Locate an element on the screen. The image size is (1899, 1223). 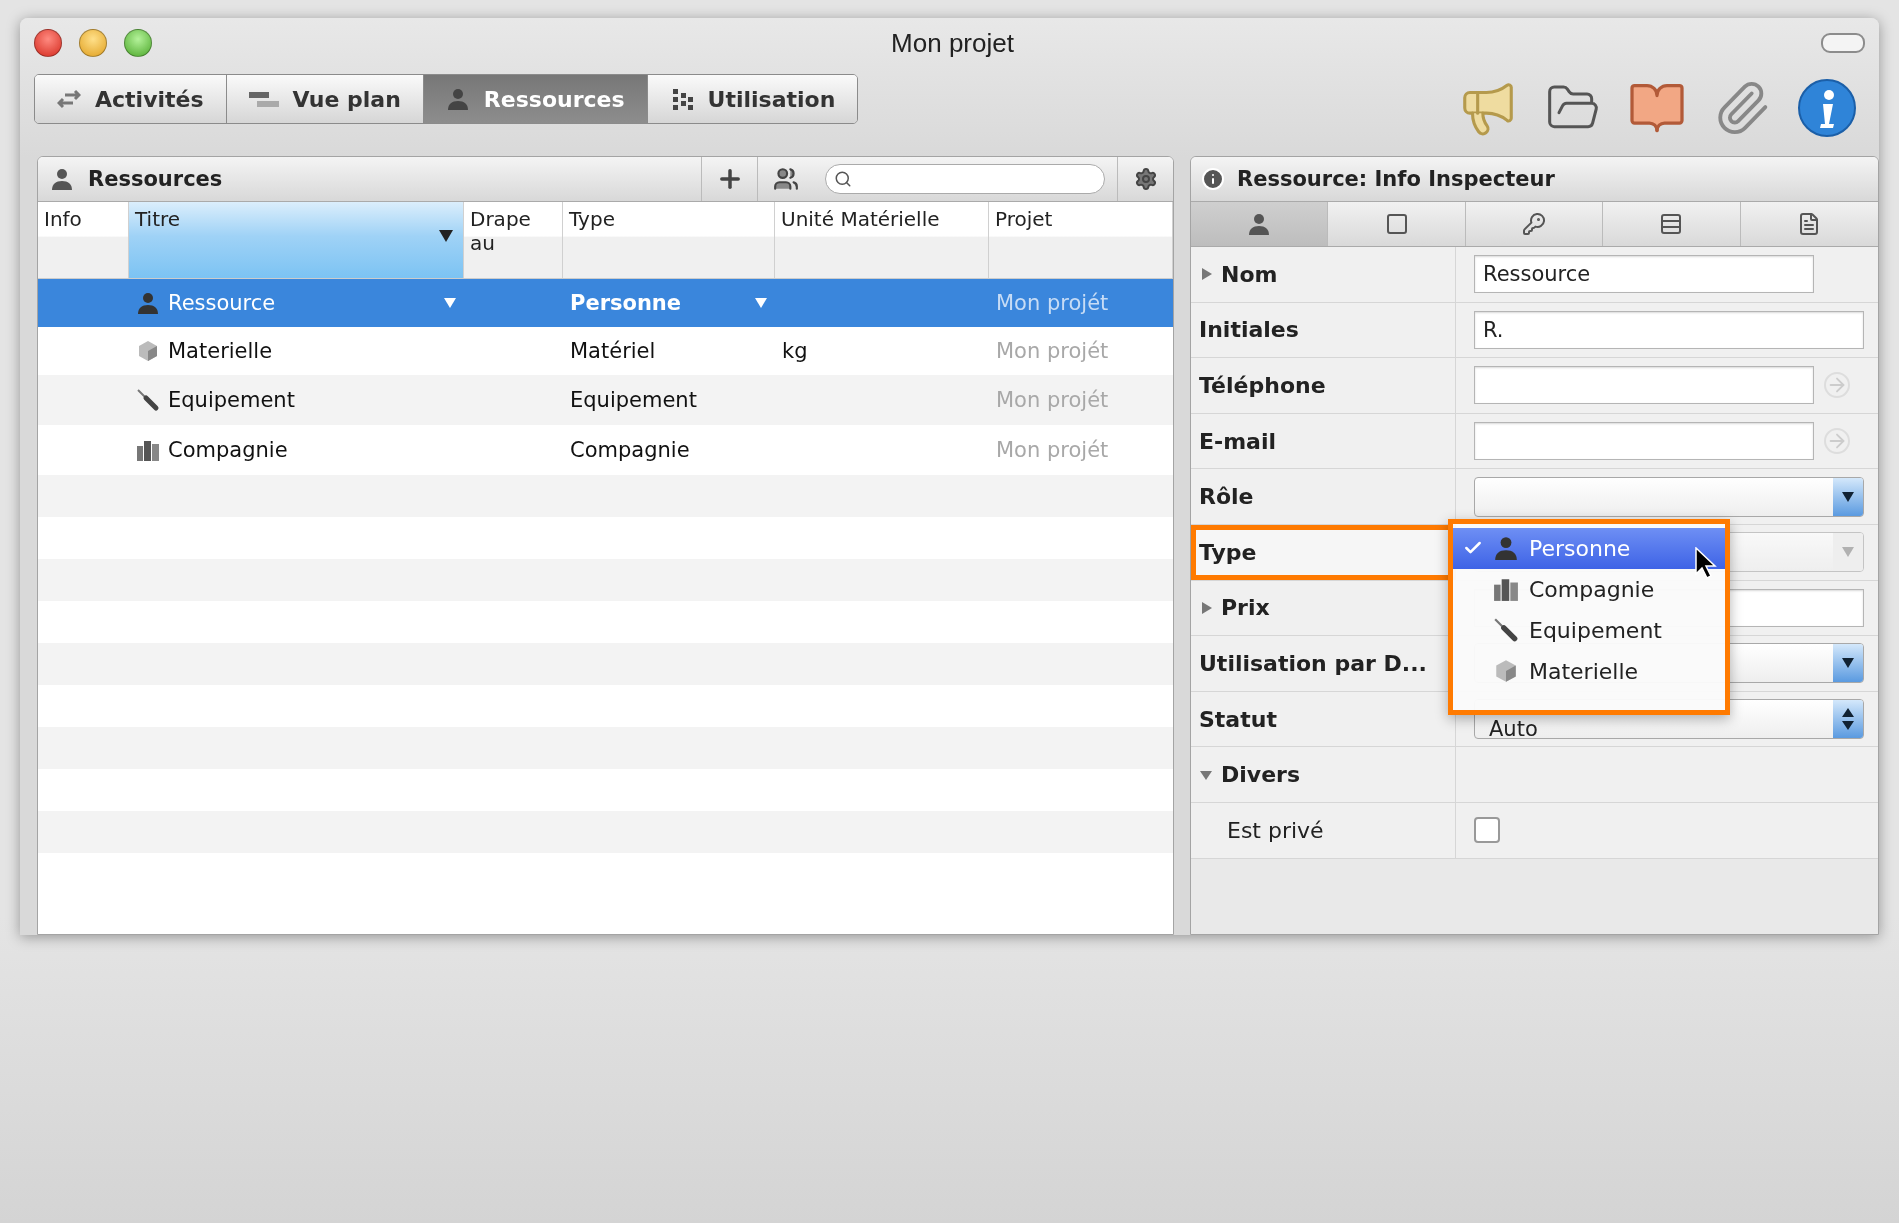
field-label: E-mail is located at coordinates (1237, 441).